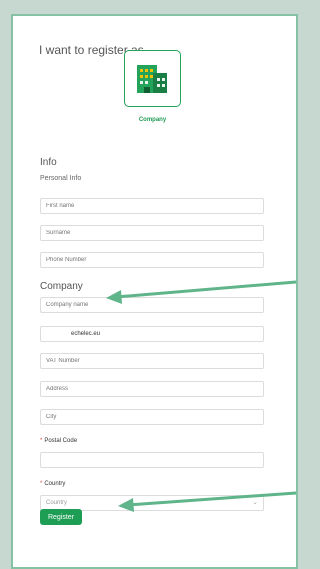 The width and height of the screenshot is (320, 569). I want to click on company-name-arrow-icon, so click(201, 292).